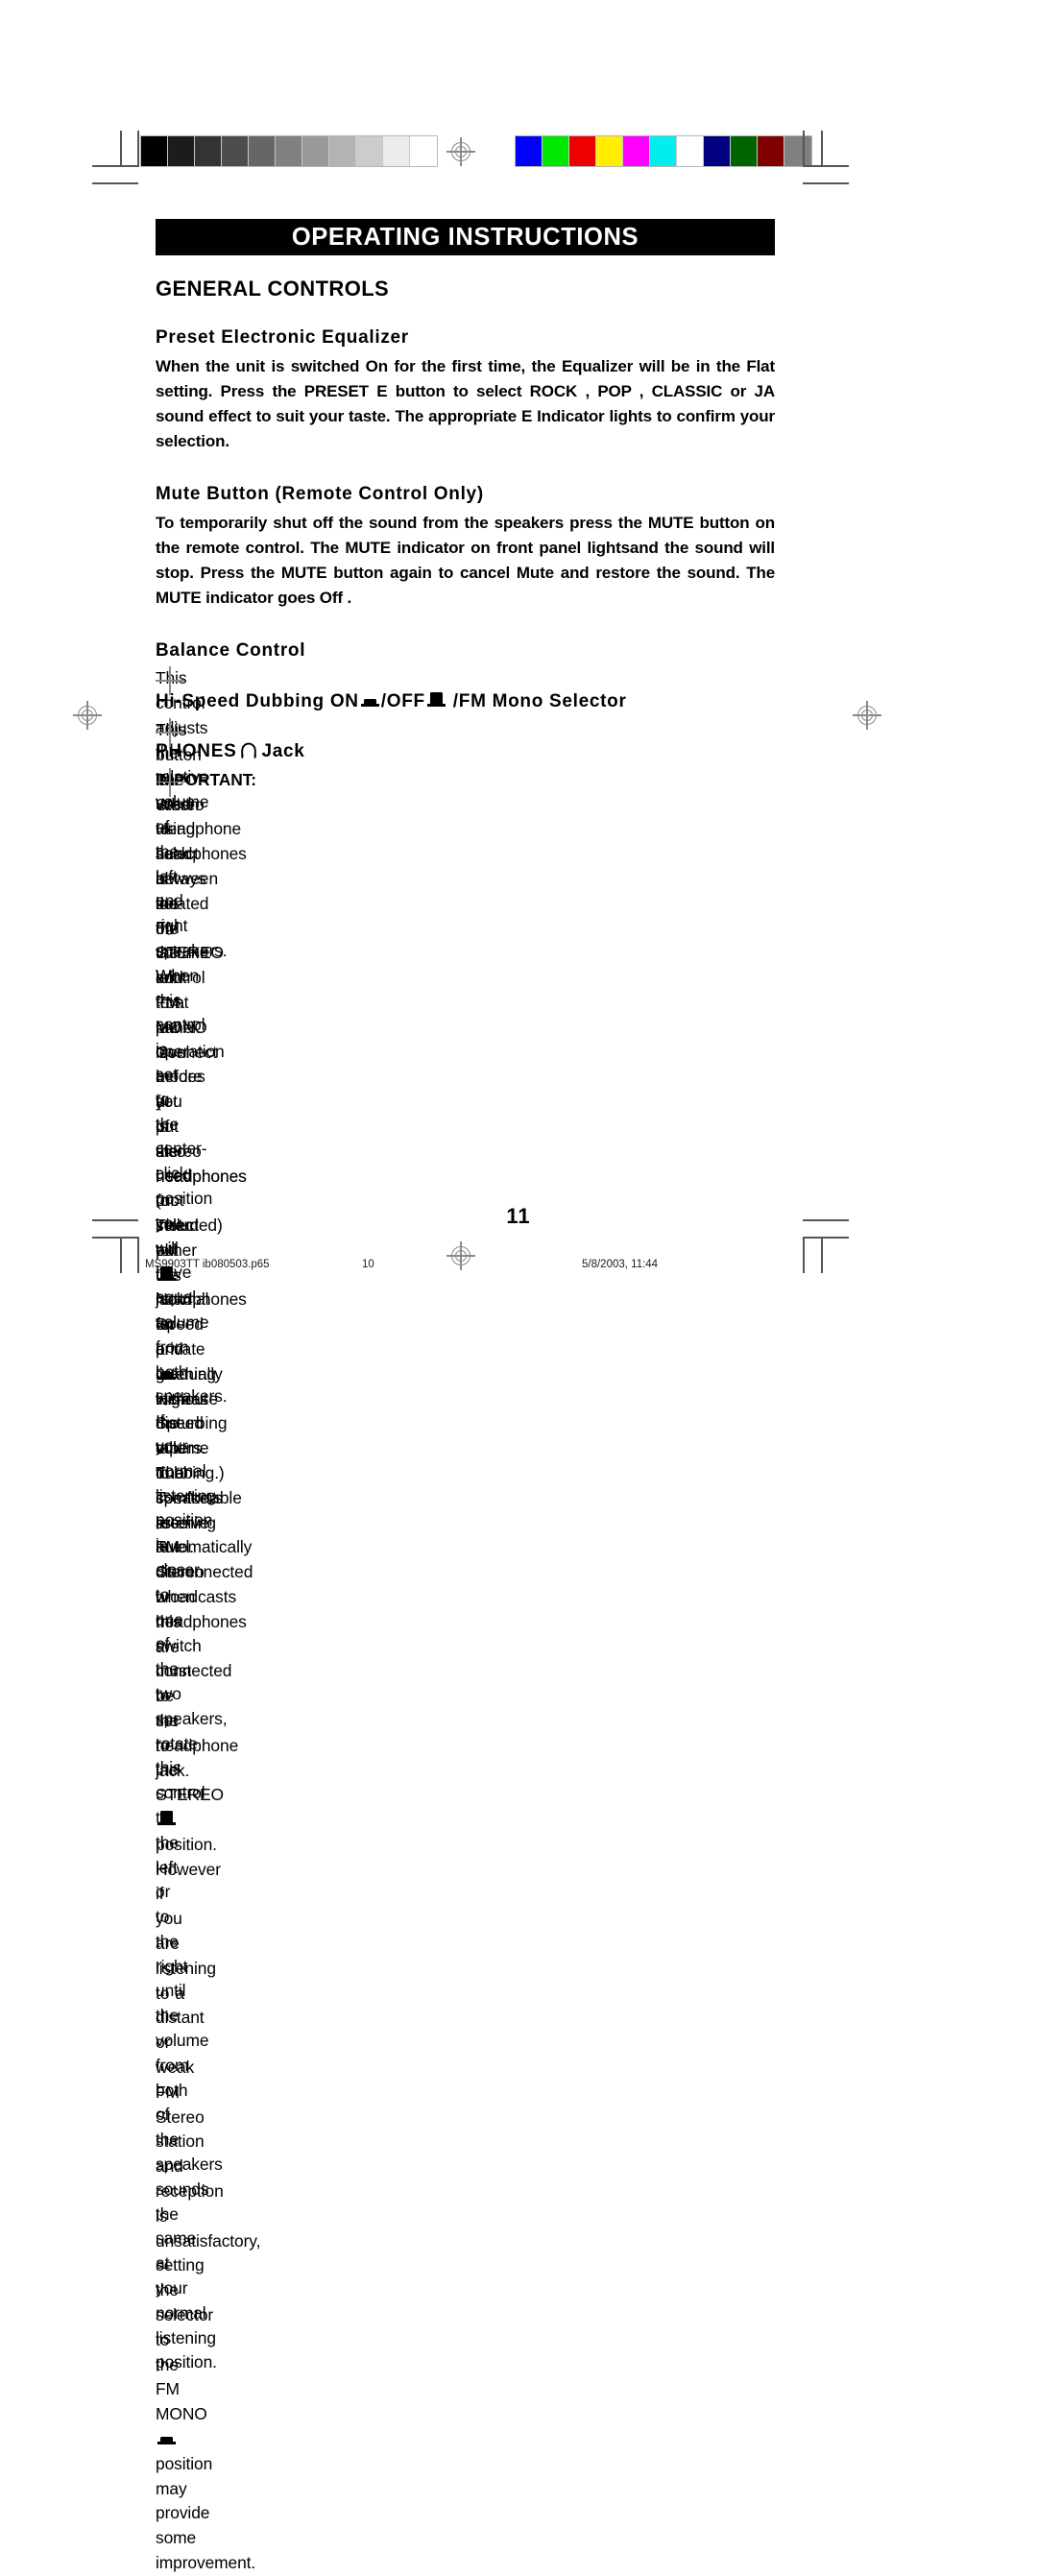 This screenshot has width=1037, height=2576. What do you see at coordinates (465, 237) in the screenshot?
I see `page-title-banner: OPERATING INSTRUCTIONS` at bounding box center [465, 237].